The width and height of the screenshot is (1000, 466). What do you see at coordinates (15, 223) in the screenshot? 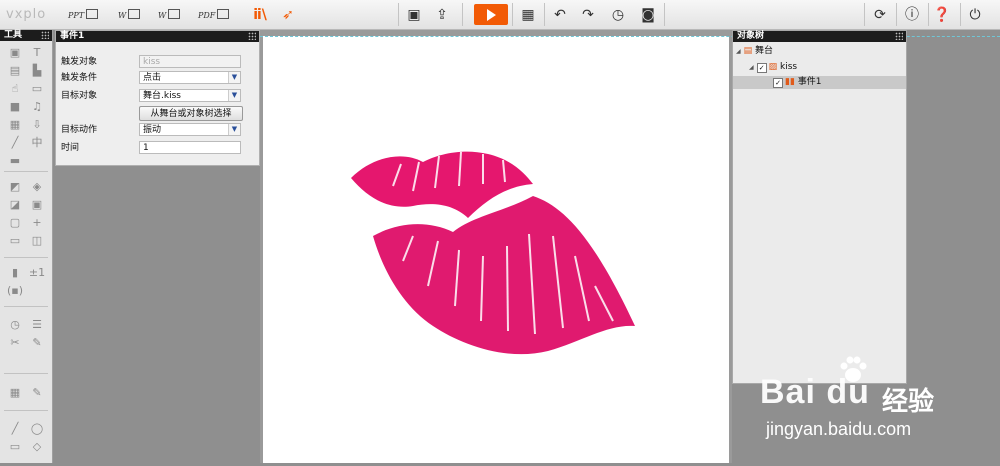
I see `tool-button: ▢` at bounding box center [15, 223].